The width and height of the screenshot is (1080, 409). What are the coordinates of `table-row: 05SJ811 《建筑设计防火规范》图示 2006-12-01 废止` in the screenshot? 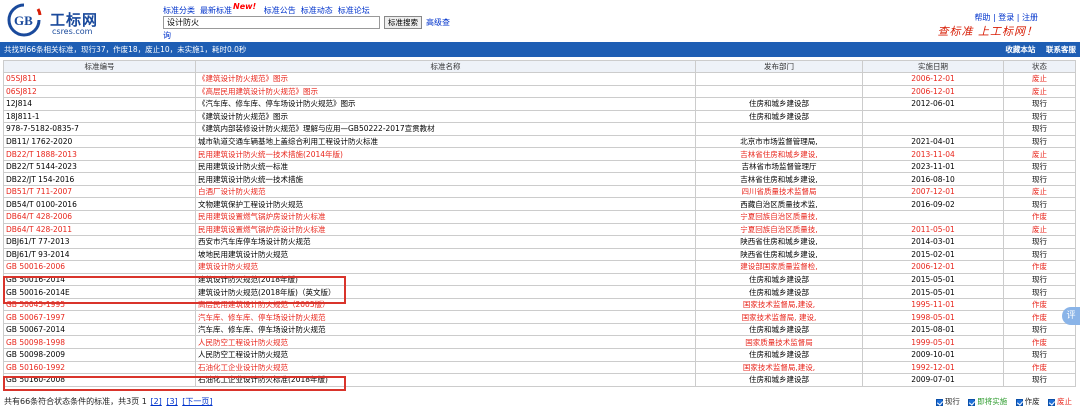 It's located at (539, 79).